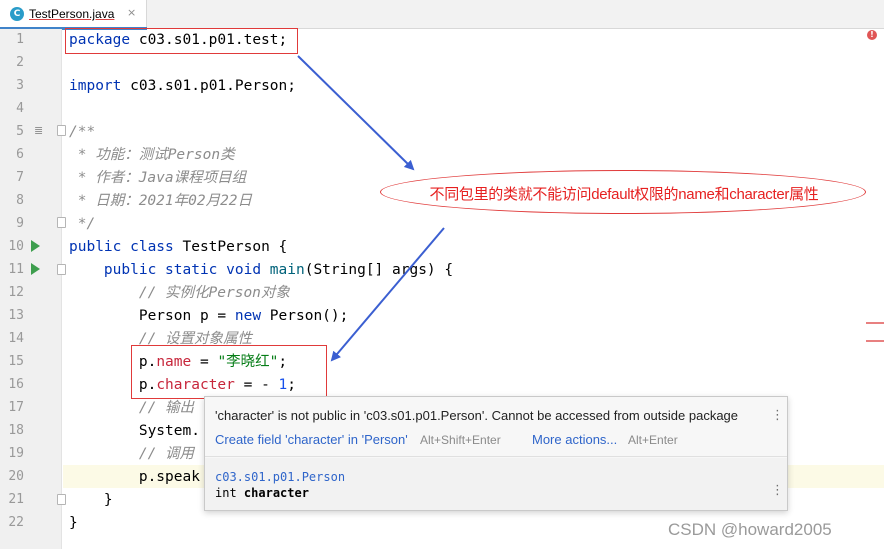 The width and height of the screenshot is (884, 549). Describe the element at coordinates (750, 529) in the screenshot. I see `watermark: CSDN @howard2005` at that location.